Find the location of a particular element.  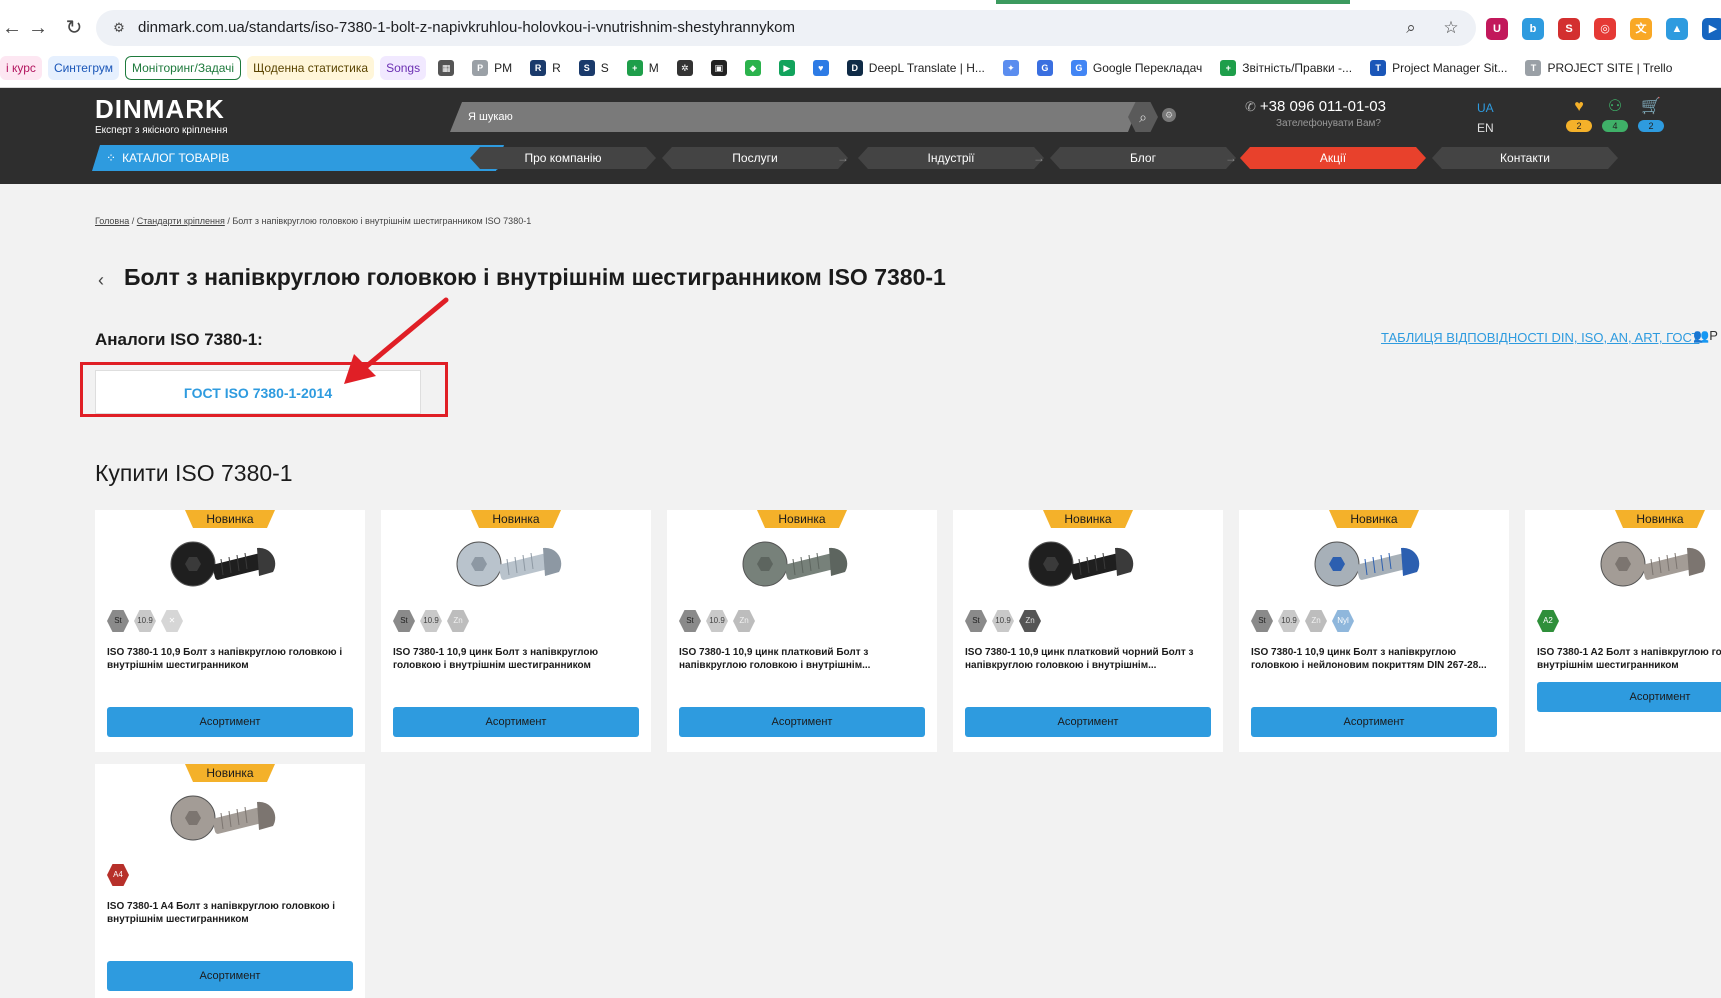

bookmark-item: Синтегрум is located at coordinates (83, 68).